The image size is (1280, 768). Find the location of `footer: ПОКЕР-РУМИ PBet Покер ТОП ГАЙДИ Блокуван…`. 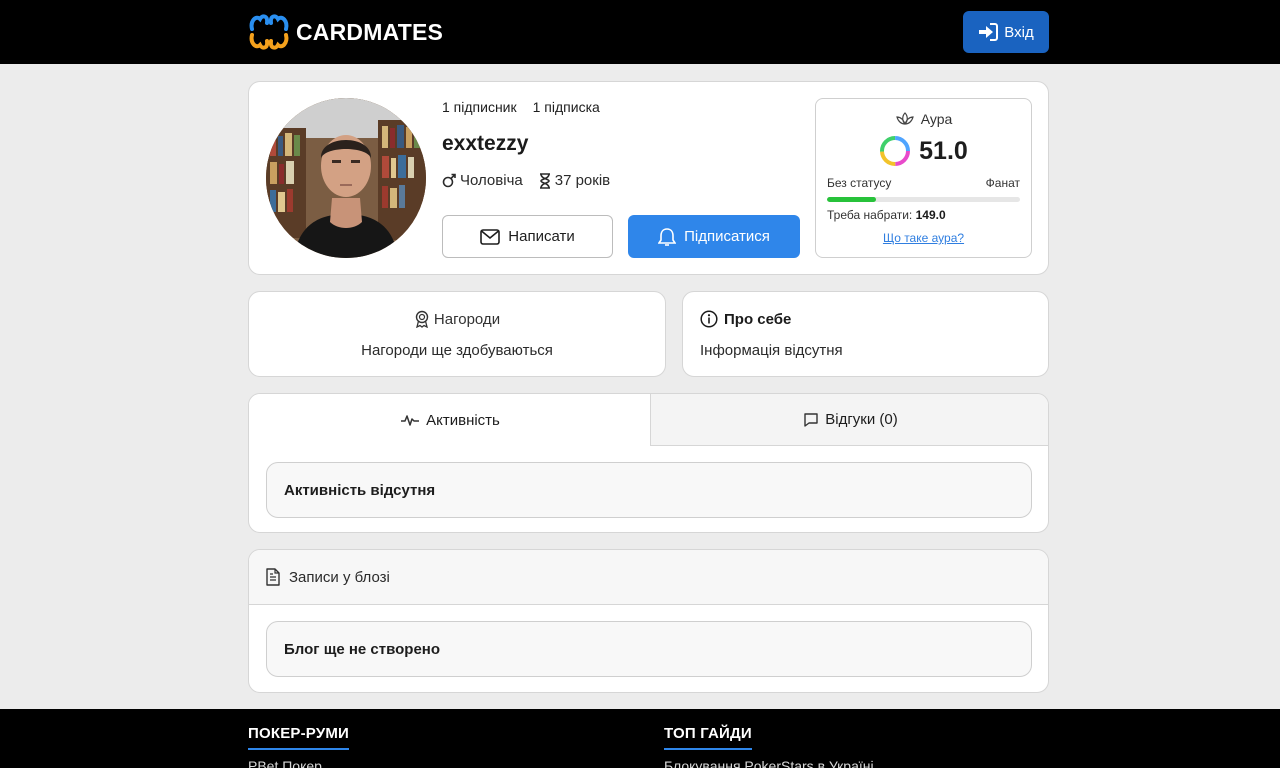

footer: ПОКЕР-РУМИ PBet Покер ТОП ГАЙДИ Блокуван… is located at coordinates (640, 738).